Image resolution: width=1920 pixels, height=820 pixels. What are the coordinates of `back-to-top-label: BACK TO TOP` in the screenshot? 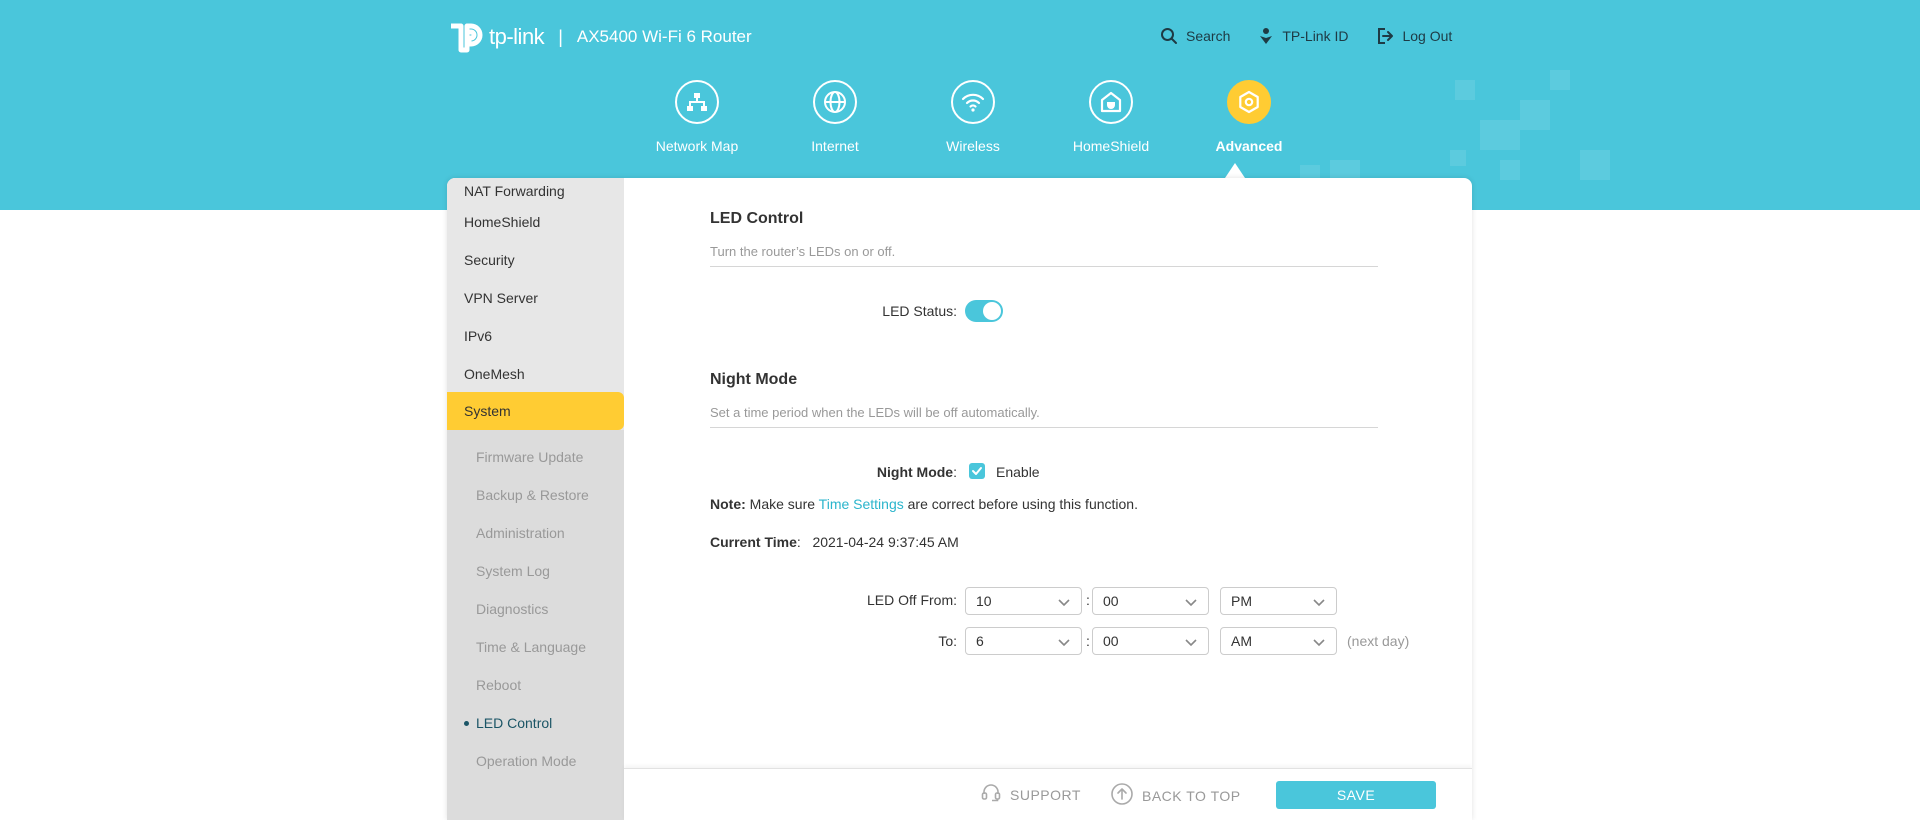 It's located at (1191, 795).